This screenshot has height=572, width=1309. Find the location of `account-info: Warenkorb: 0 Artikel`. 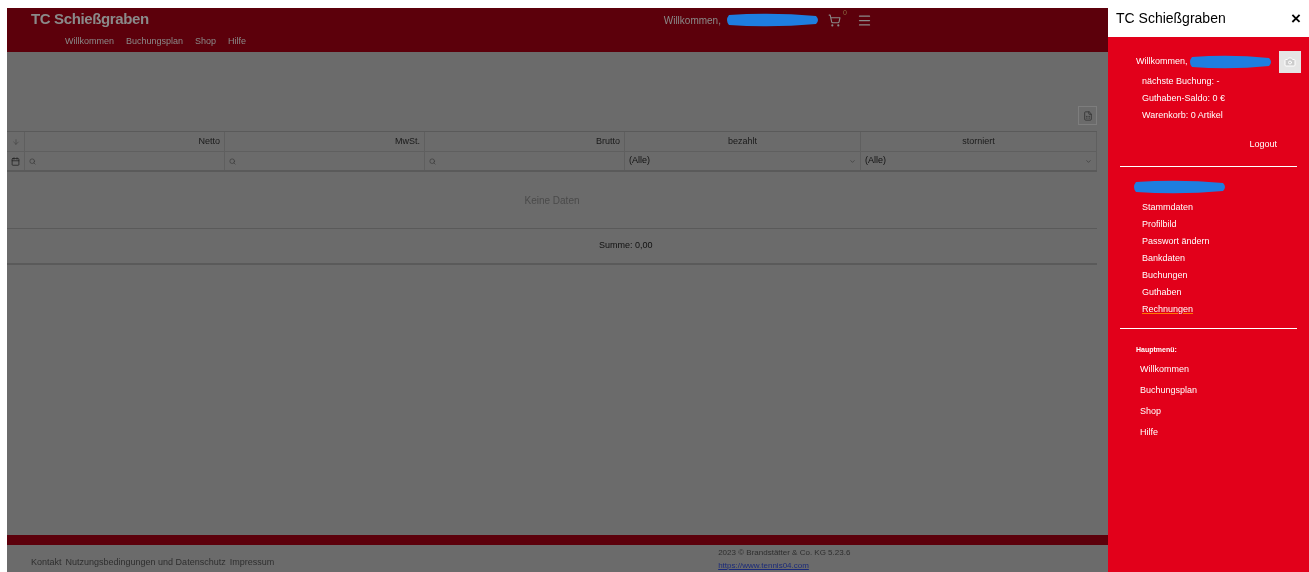

account-info: Warenkorb: 0 Artikel is located at coordinates (1183, 115).